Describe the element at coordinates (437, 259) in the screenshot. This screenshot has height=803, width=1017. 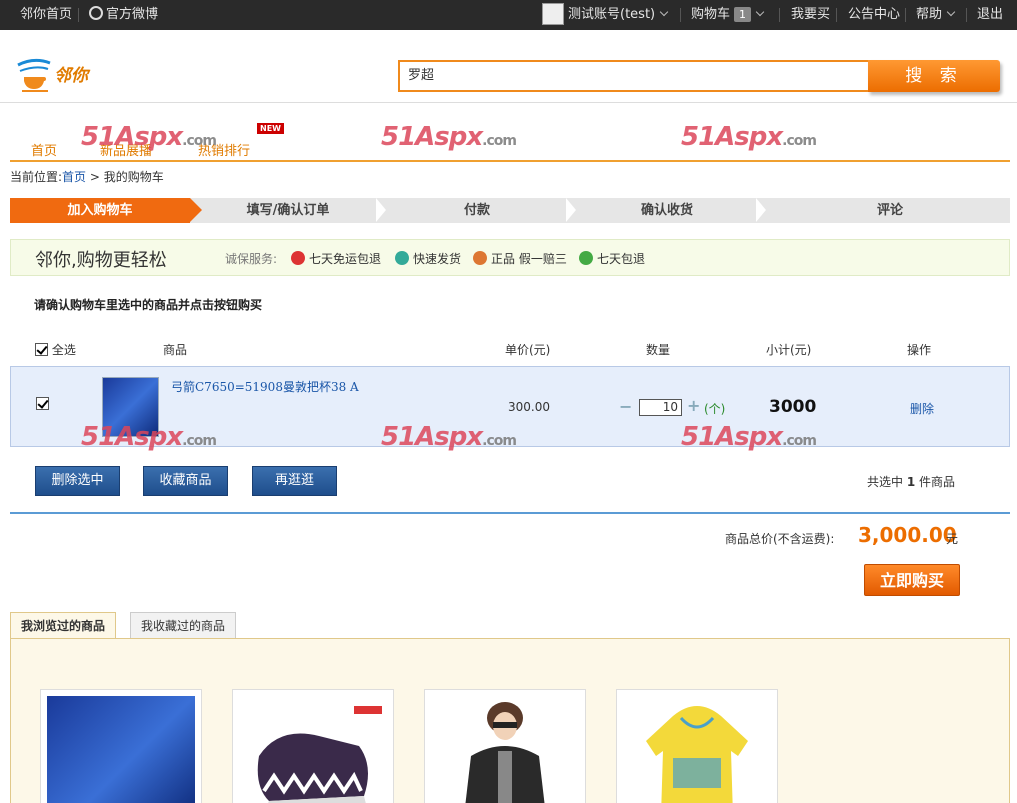
I see `service-item-label: 快速发货` at that location.